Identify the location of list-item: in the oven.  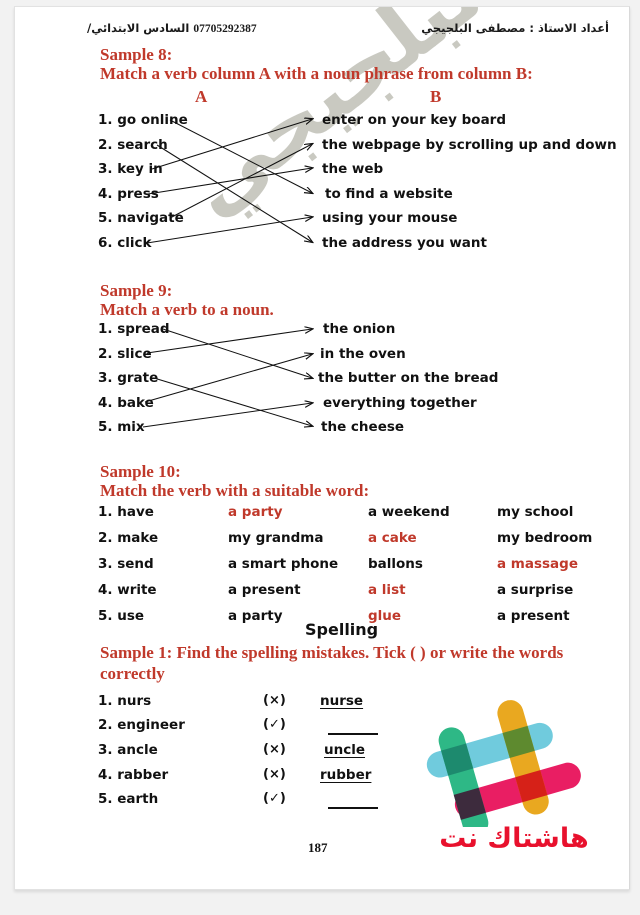
(363, 354).